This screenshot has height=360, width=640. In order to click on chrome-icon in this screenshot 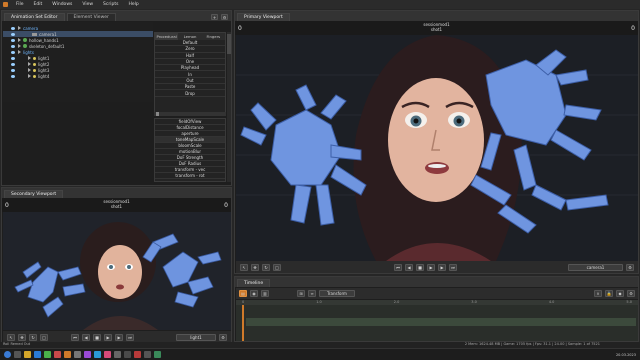, I will do `click(47, 354)`.